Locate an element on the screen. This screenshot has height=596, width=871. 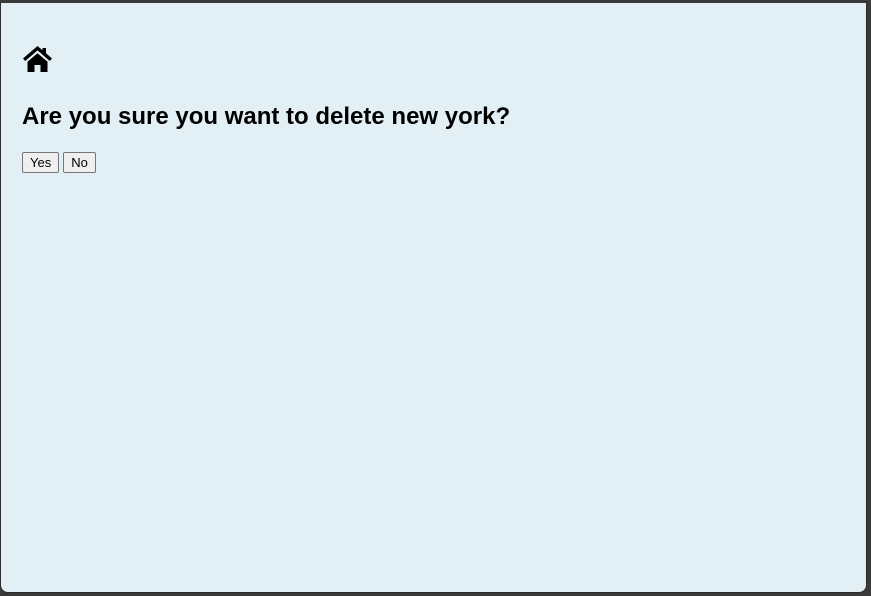
home-link is located at coordinates (37, 59).